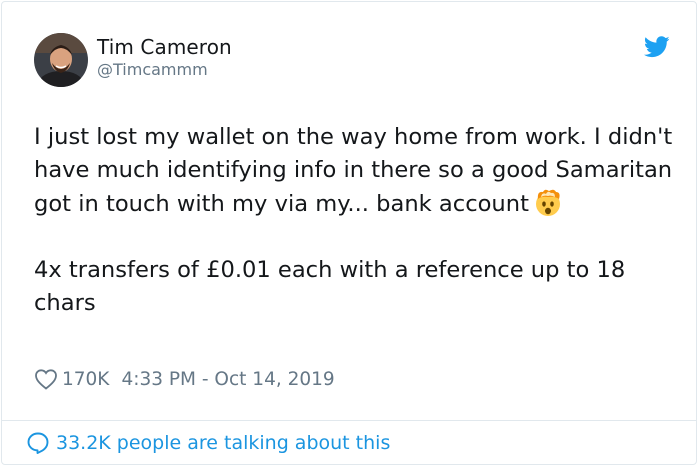 The height and width of the screenshot is (468, 700). What do you see at coordinates (46, 379) in the screenshot?
I see `heart-outline-icon` at bounding box center [46, 379].